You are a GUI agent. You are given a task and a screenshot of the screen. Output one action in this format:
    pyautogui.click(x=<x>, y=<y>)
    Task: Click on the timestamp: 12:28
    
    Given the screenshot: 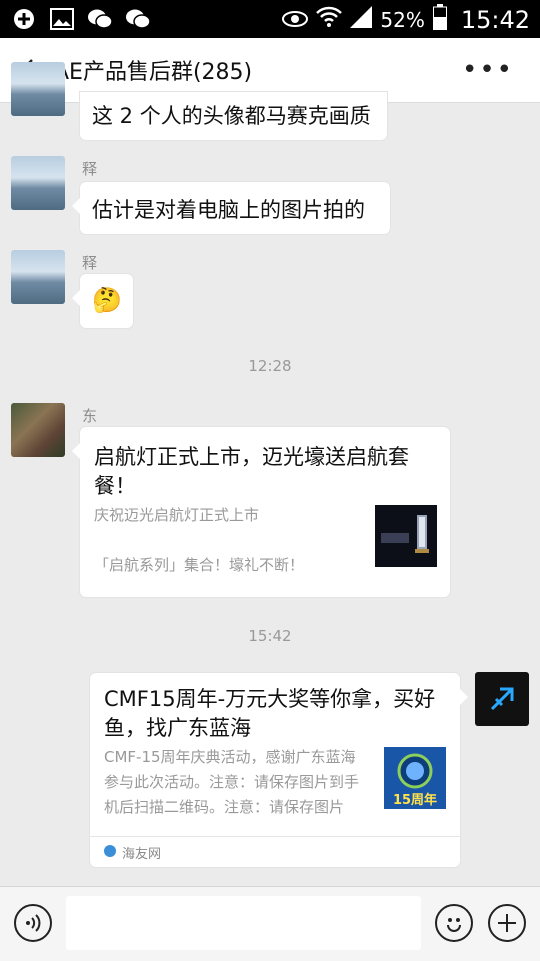 What is the action you would take?
    pyautogui.click(x=270, y=366)
    